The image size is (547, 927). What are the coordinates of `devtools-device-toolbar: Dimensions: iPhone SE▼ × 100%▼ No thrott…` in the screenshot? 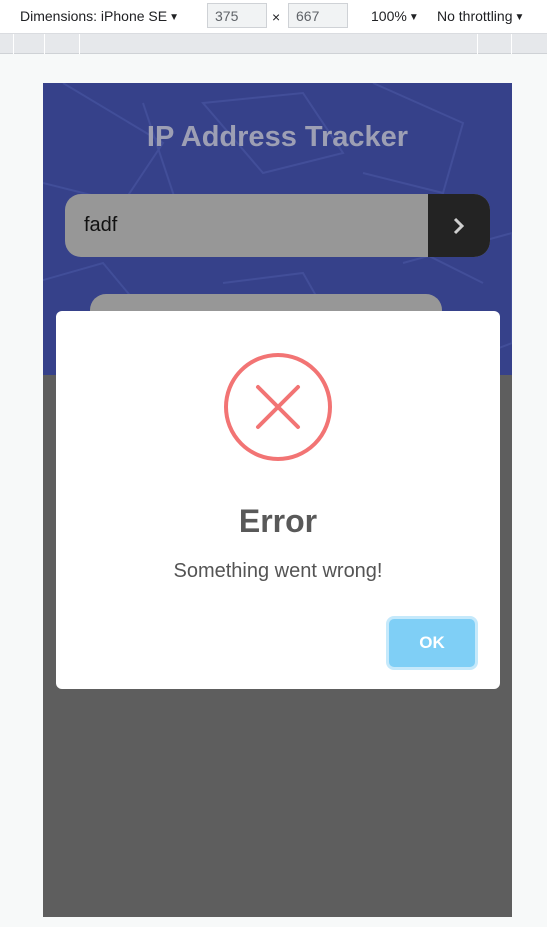 It's located at (273, 17).